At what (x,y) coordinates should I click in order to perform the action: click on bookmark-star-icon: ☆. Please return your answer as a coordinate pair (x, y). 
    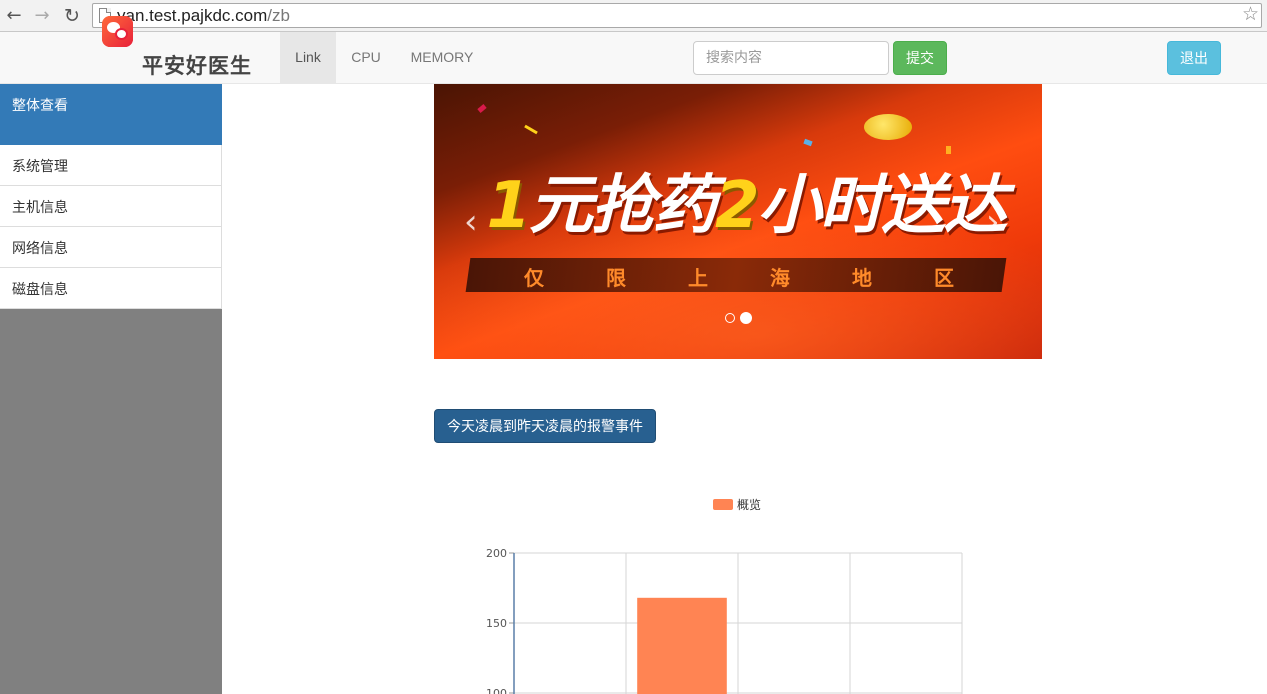
    Looking at the image, I should click on (1250, 14).